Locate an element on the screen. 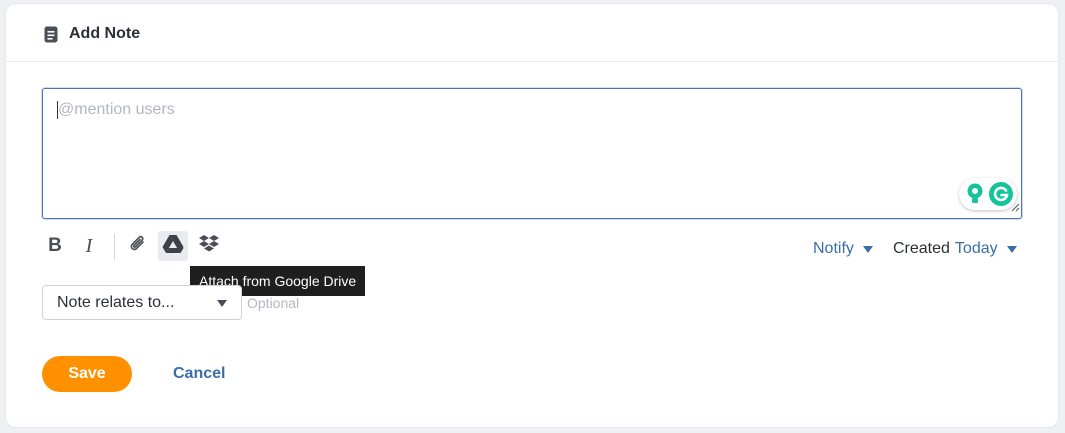 The height and width of the screenshot is (433, 1065). toolbar-divider is located at coordinates (114, 247).